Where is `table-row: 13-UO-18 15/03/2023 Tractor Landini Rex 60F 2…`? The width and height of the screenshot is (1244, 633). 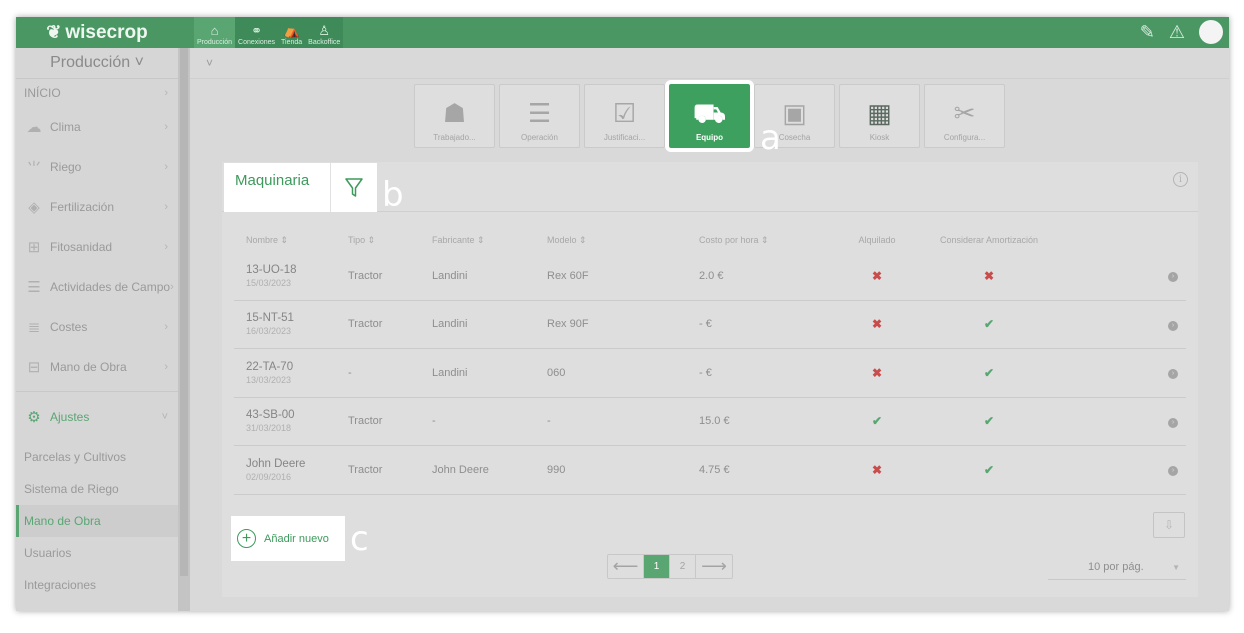 table-row: 13-UO-18 15/03/2023 Tractor Landini Rex 60F 2… is located at coordinates (710, 276).